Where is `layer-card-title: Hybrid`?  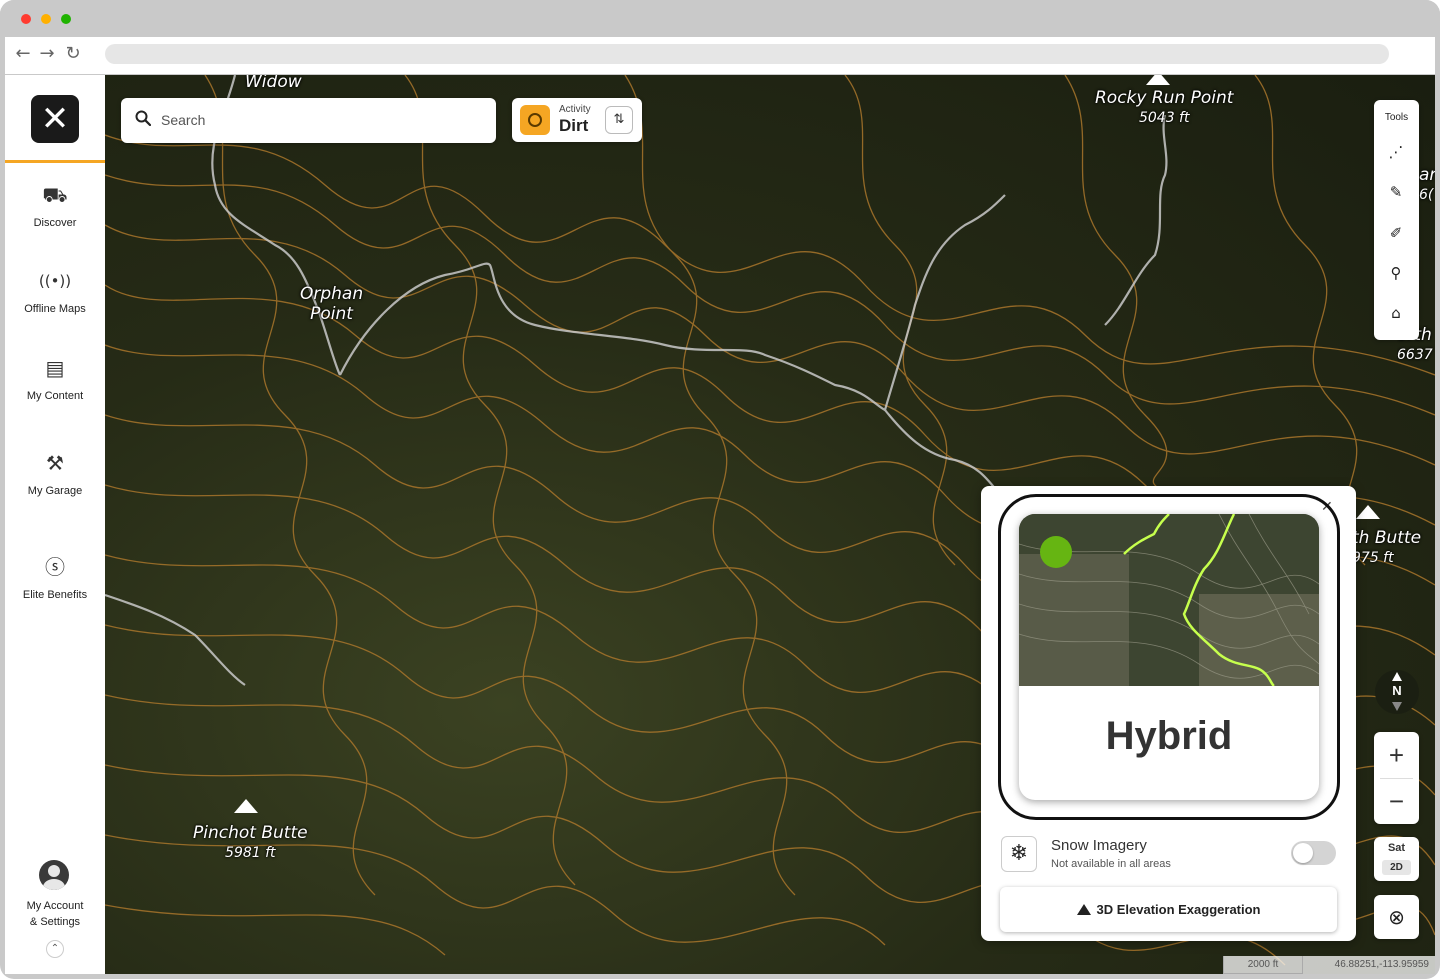
layer-card-title: Hybrid is located at coordinates (1169, 736).